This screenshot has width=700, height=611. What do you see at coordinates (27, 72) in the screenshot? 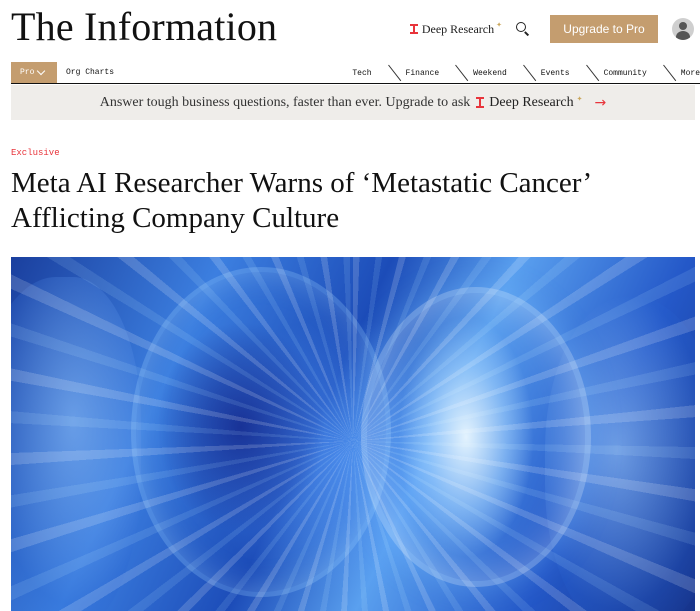
I see `nav-pro-label: Pro` at bounding box center [27, 72].